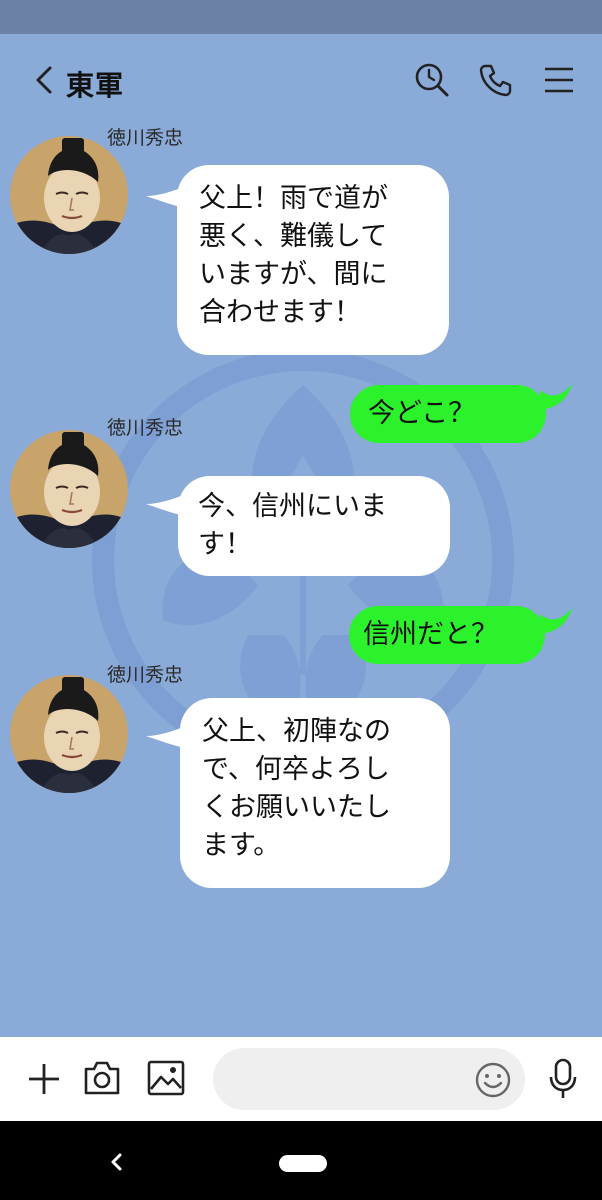  I want to click on message-line: す！, so click(225, 544).